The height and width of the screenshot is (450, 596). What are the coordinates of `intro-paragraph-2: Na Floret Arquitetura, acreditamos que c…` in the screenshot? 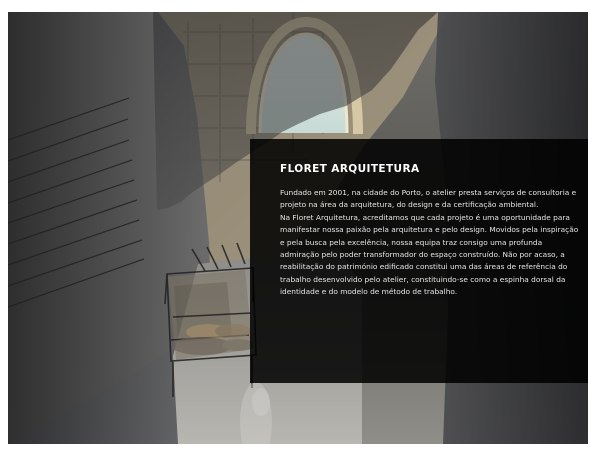 It's located at (429, 254).